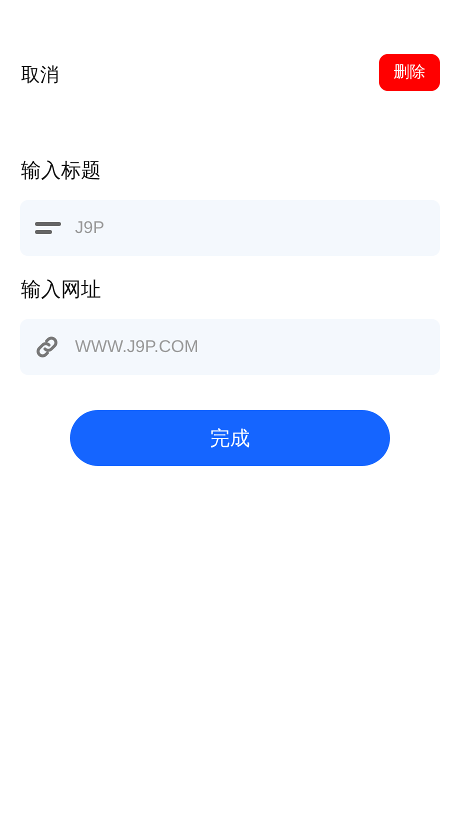 This screenshot has height=818, width=460. I want to click on field-label: 输入网址, so click(61, 289).